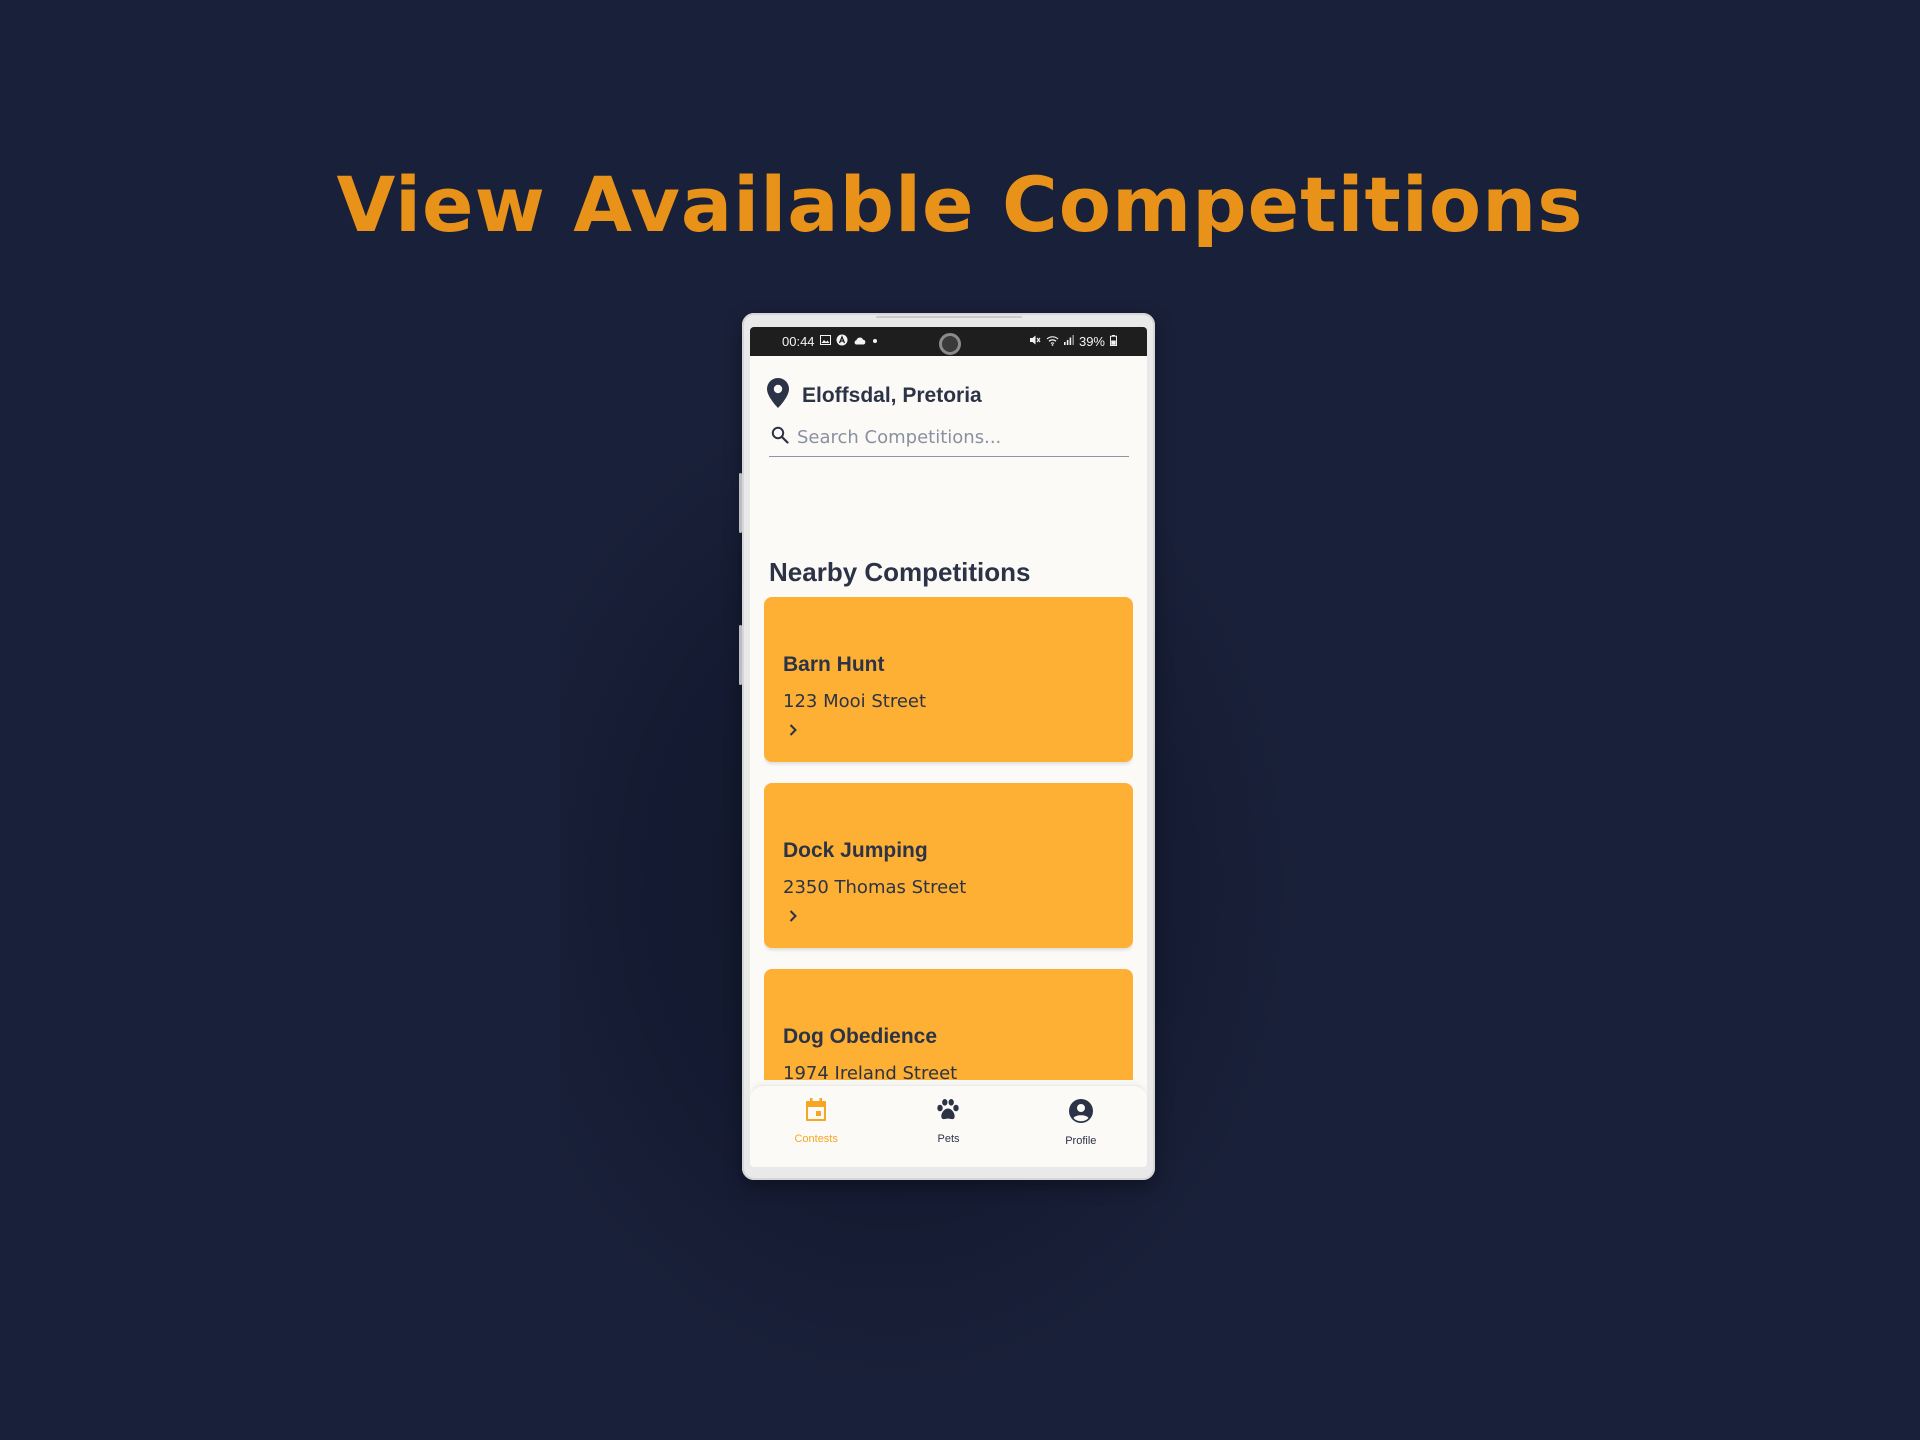 The image size is (1920, 1440). Describe the element at coordinates (1081, 1141) in the screenshot. I see `nav-label-profile: Profile` at that location.